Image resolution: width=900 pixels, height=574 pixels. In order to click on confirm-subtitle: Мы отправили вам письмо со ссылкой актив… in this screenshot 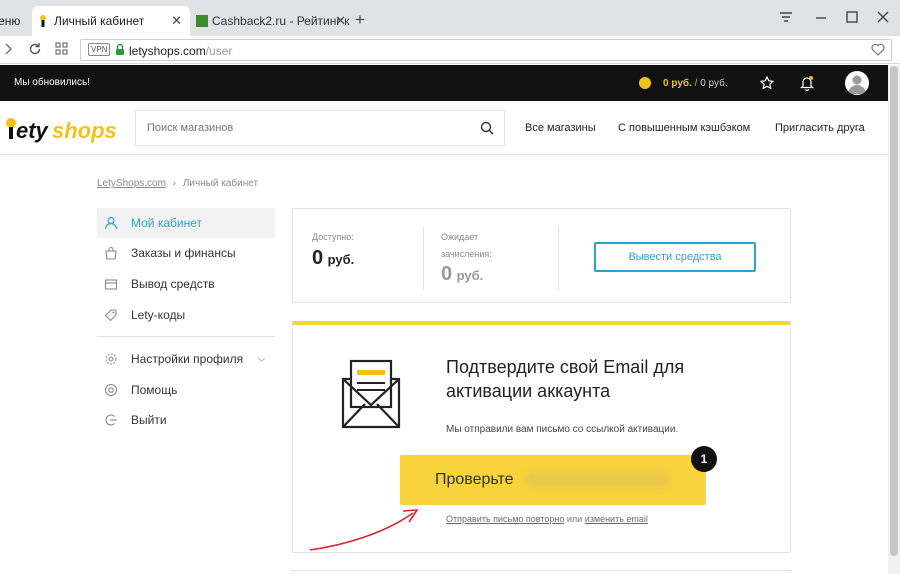, I will do `click(562, 429)`.